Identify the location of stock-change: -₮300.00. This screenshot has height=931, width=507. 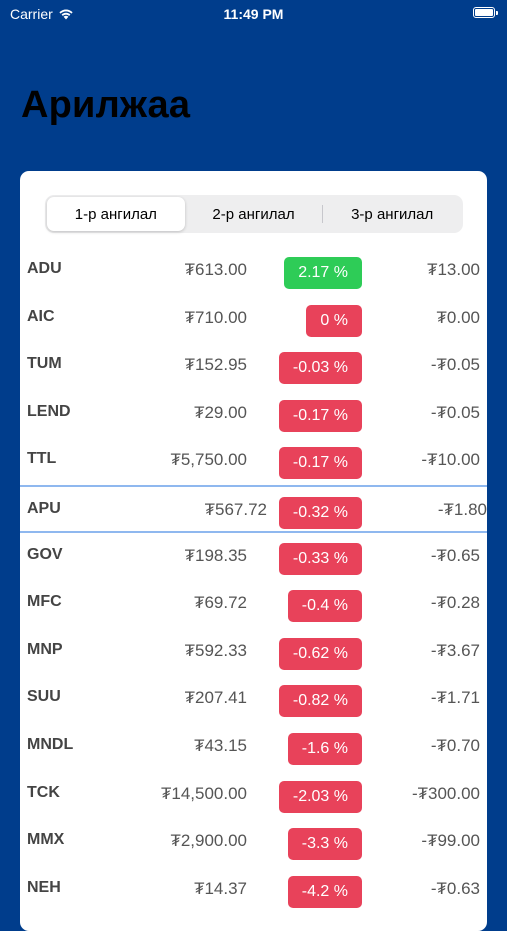
(445, 793).